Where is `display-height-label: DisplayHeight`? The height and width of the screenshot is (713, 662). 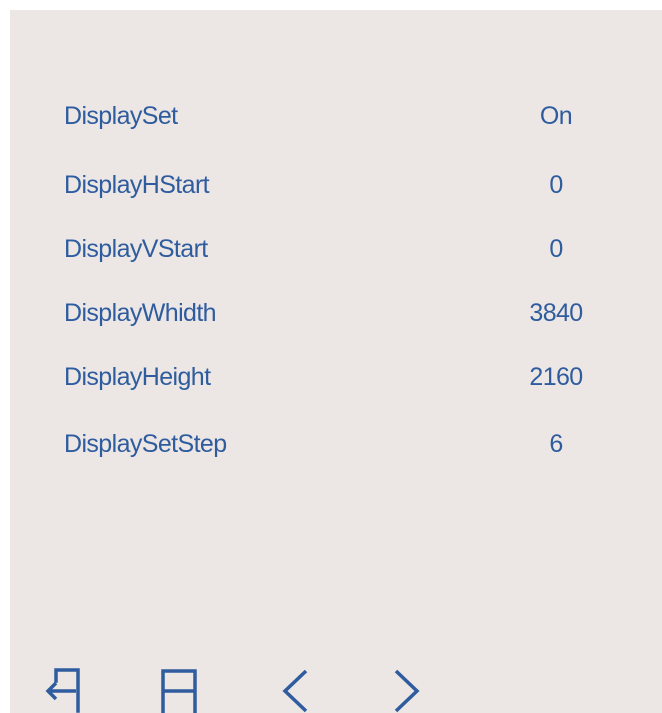
display-height-label: DisplayHeight is located at coordinates (137, 377).